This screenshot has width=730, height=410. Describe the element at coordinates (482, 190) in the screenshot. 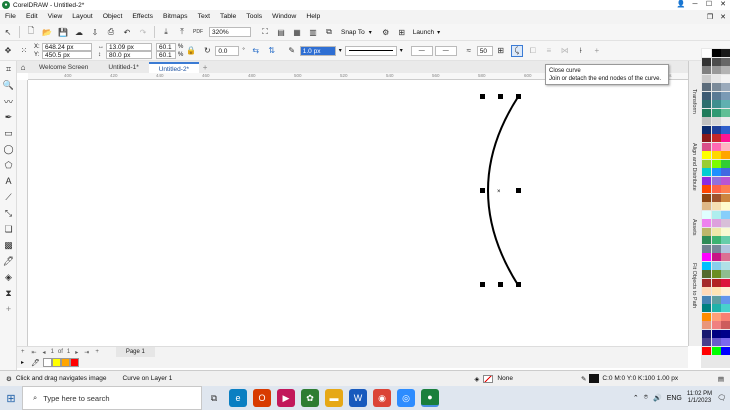

I see `handle-middle-left` at that location.